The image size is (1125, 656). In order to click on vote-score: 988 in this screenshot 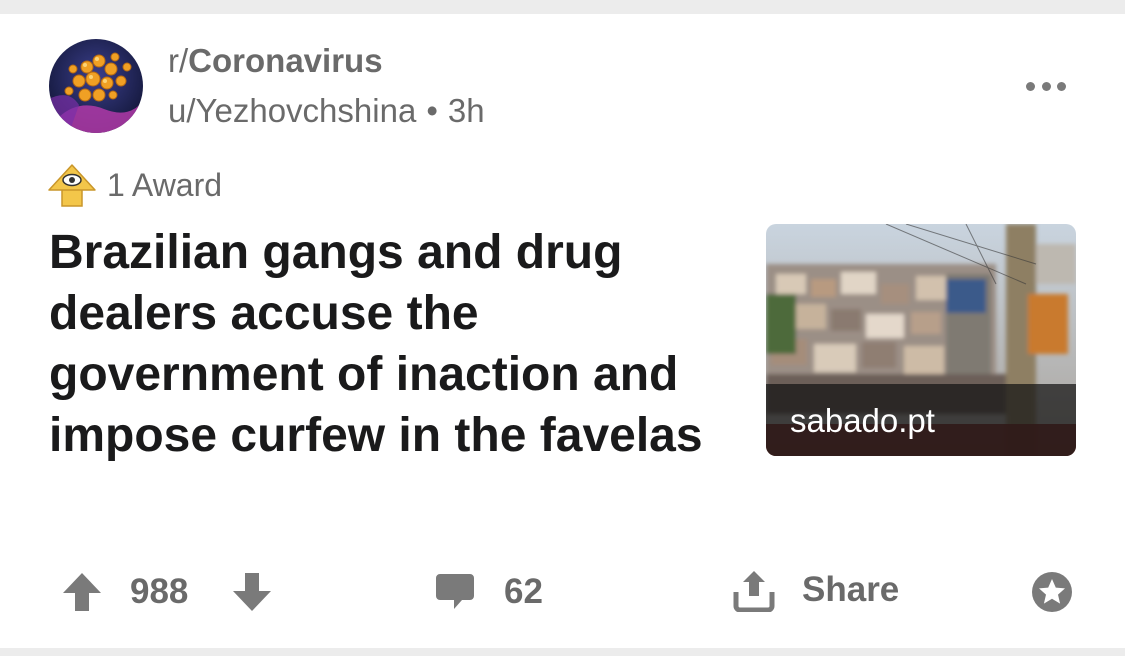, I will do `click(159, 591)`.